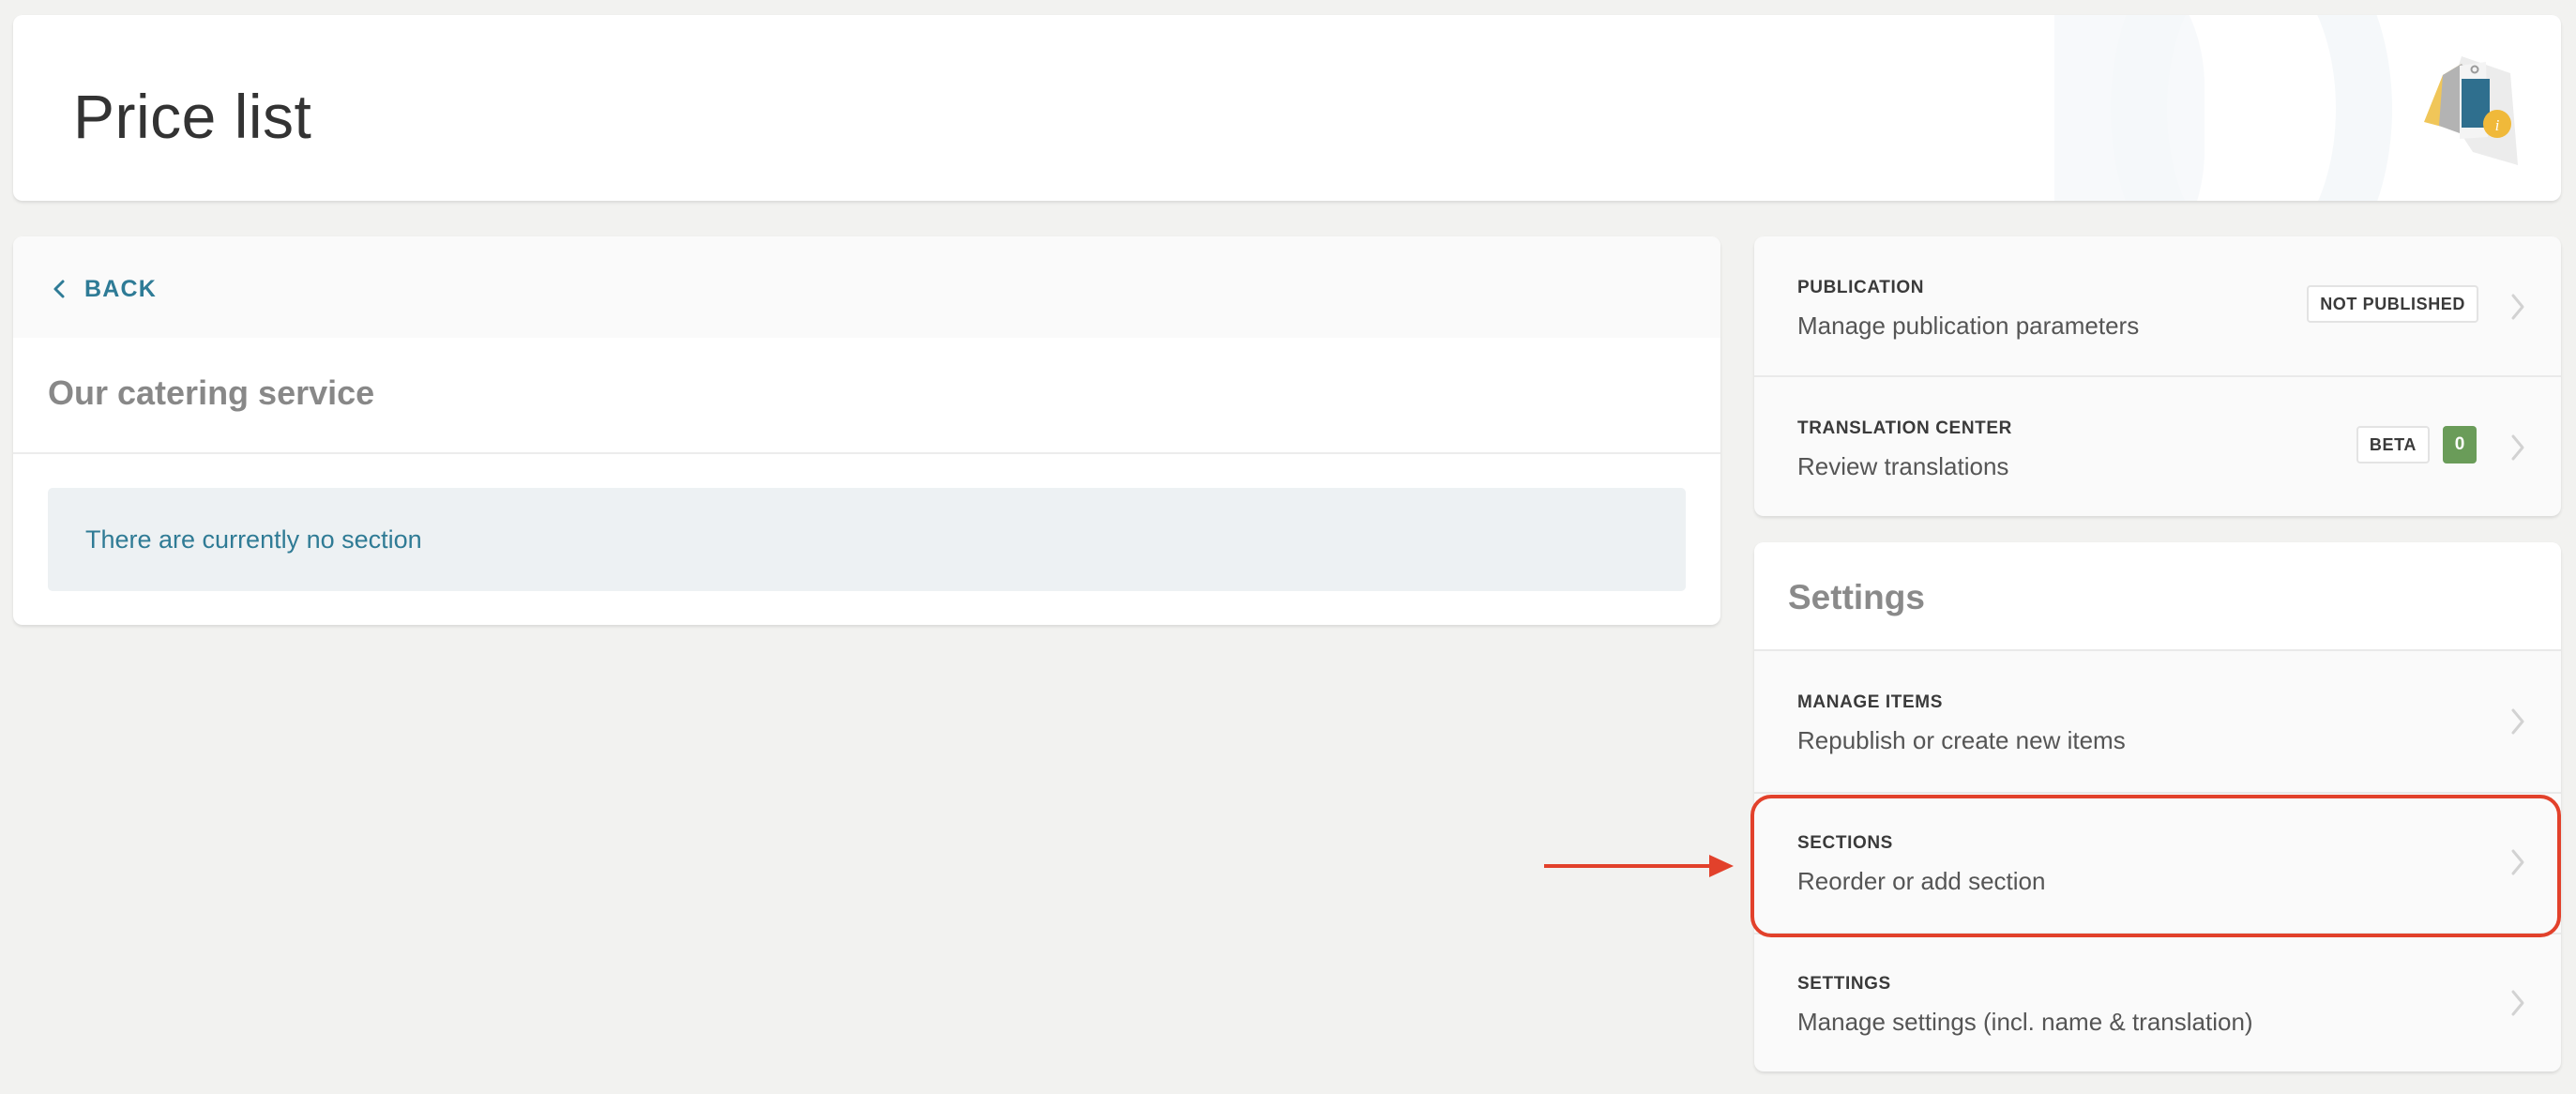 The image size is (2576, 1094). Describe the element at coordinates (211, 393) in the screenshot. I see `service-title: Our catering service` at that location.